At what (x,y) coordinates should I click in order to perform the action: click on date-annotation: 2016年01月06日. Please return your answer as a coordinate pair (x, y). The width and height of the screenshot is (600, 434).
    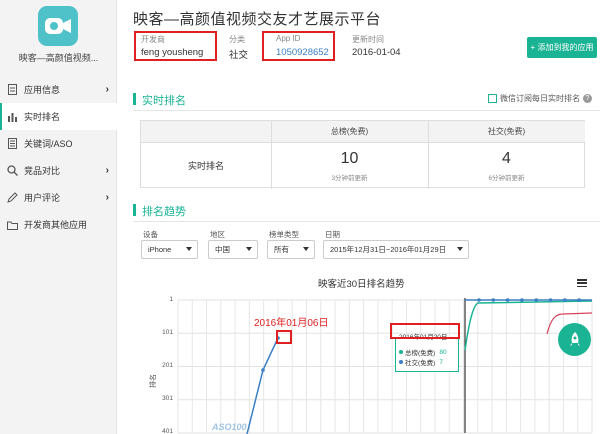
    Looking at the image, I should click on (291, 323).